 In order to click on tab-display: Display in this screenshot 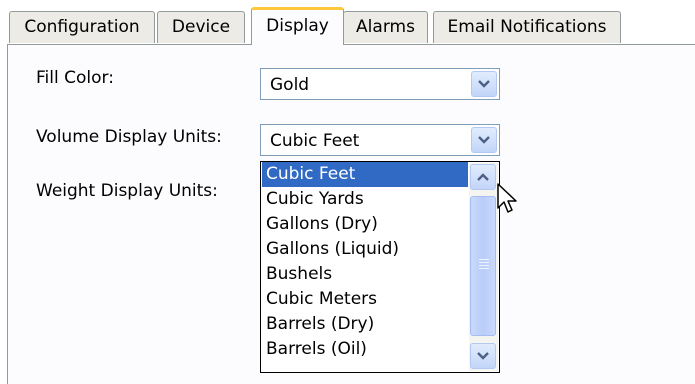, I will do `click(297, 26)`.